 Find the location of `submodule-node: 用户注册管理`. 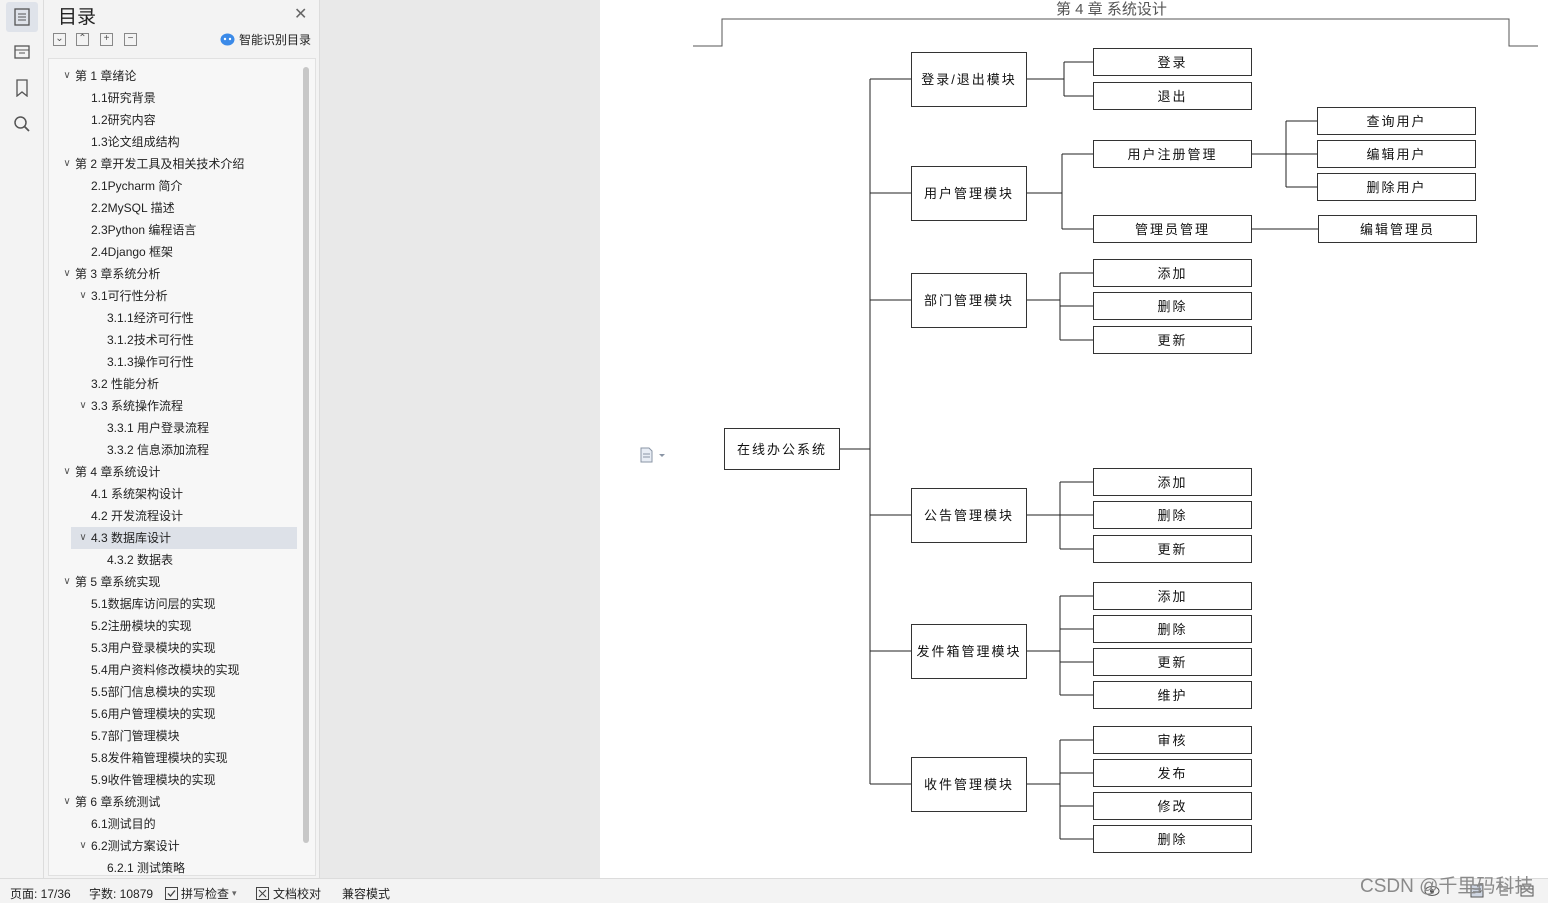

submodule-node: 用户注册管理 is located at coordinates (1172, 154).